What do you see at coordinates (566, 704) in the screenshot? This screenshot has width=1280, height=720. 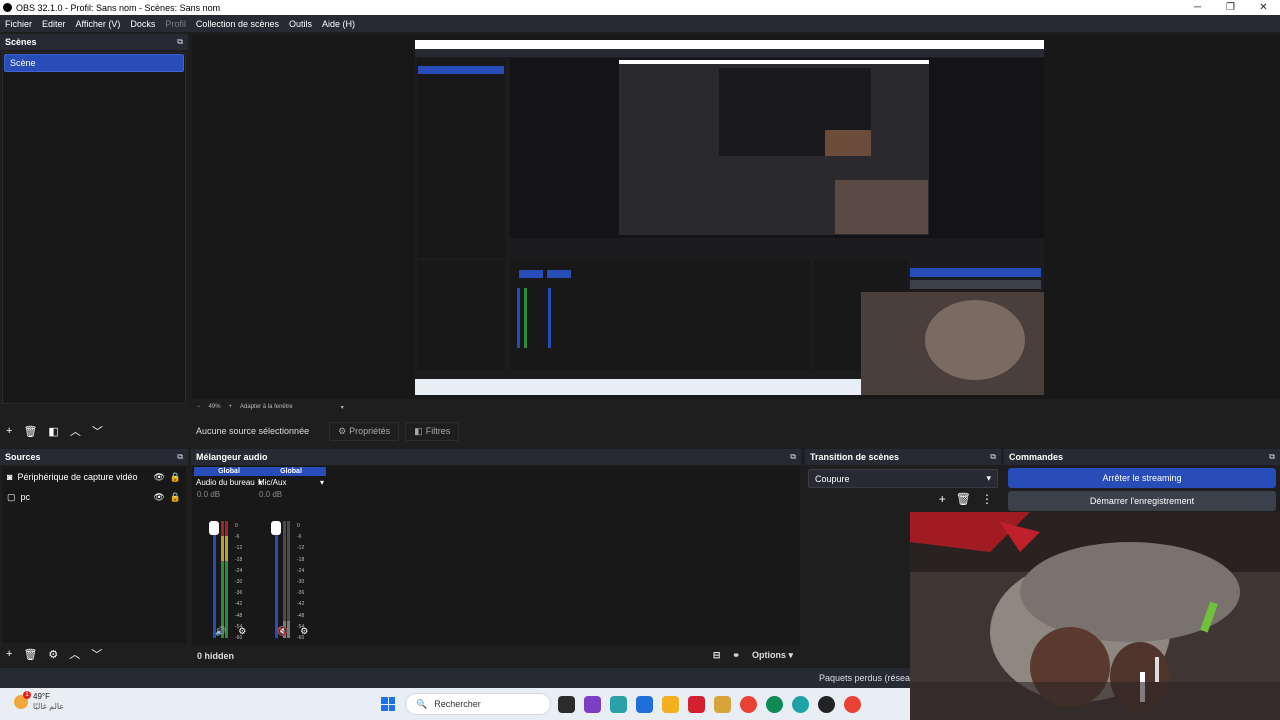 I see `task-view-icon` at bounding box center [566, 704].